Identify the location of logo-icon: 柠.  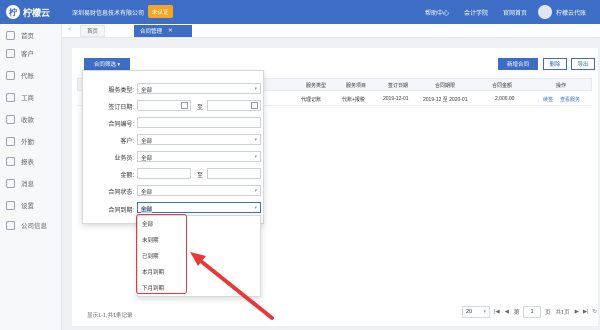
(13, 12).